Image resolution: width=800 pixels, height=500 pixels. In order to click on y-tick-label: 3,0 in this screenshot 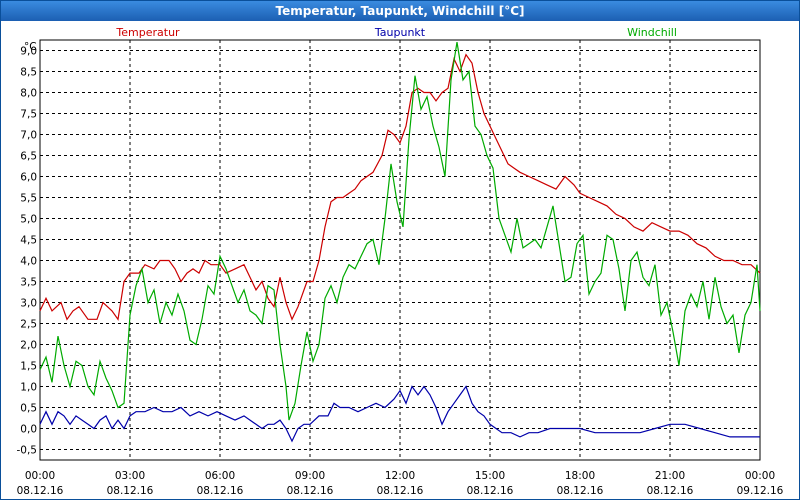, I will do `click(28, 304)`.